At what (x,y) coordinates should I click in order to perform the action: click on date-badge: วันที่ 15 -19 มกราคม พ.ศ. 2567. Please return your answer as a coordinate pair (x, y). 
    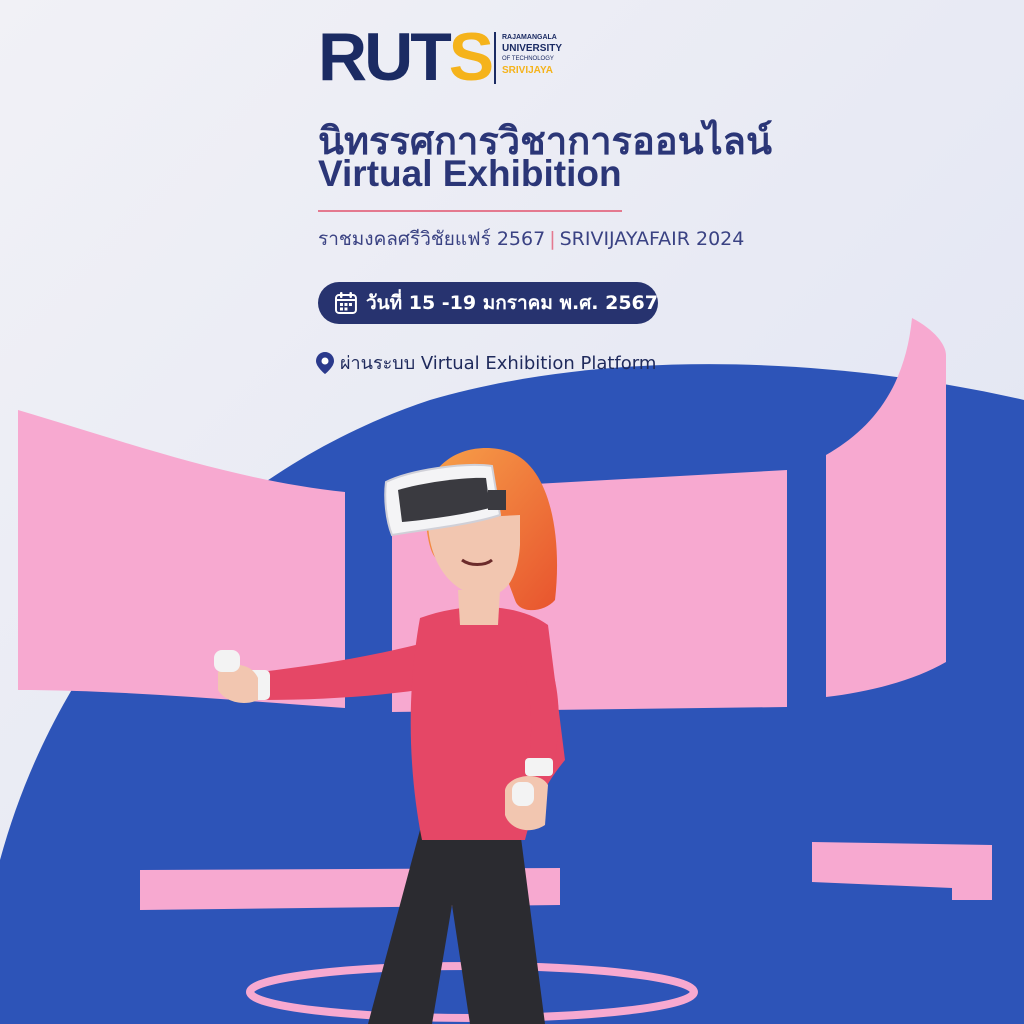
    Looking at the image, I should click on (488, 303).